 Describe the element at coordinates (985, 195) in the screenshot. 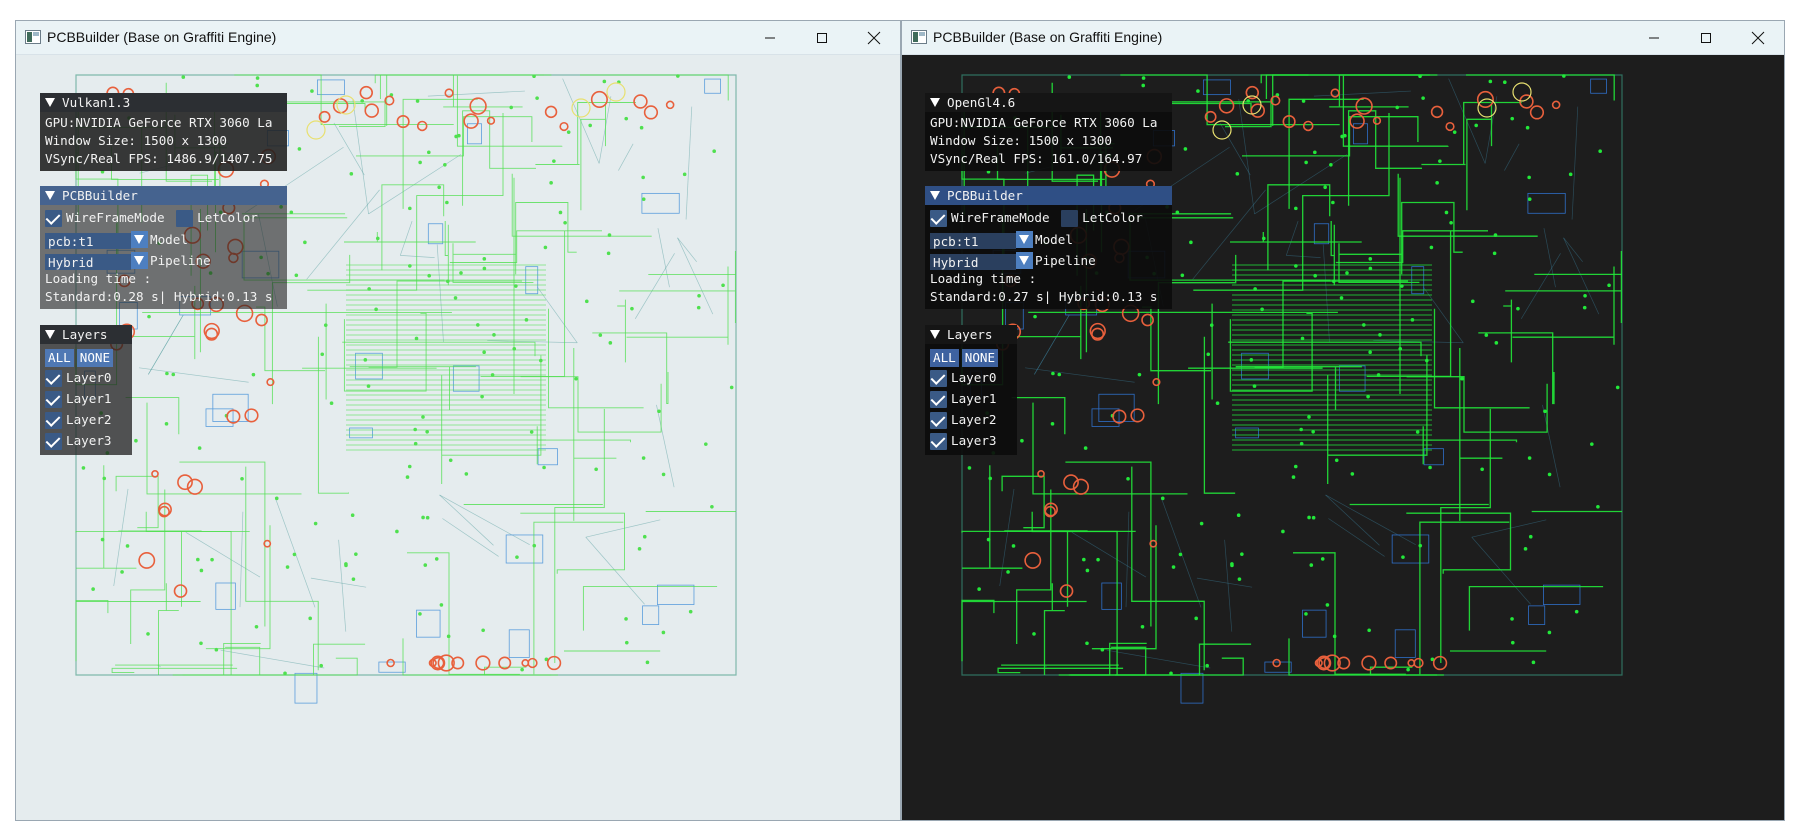

I see `pcbbuilder-title: PCBBuilder` at that location.